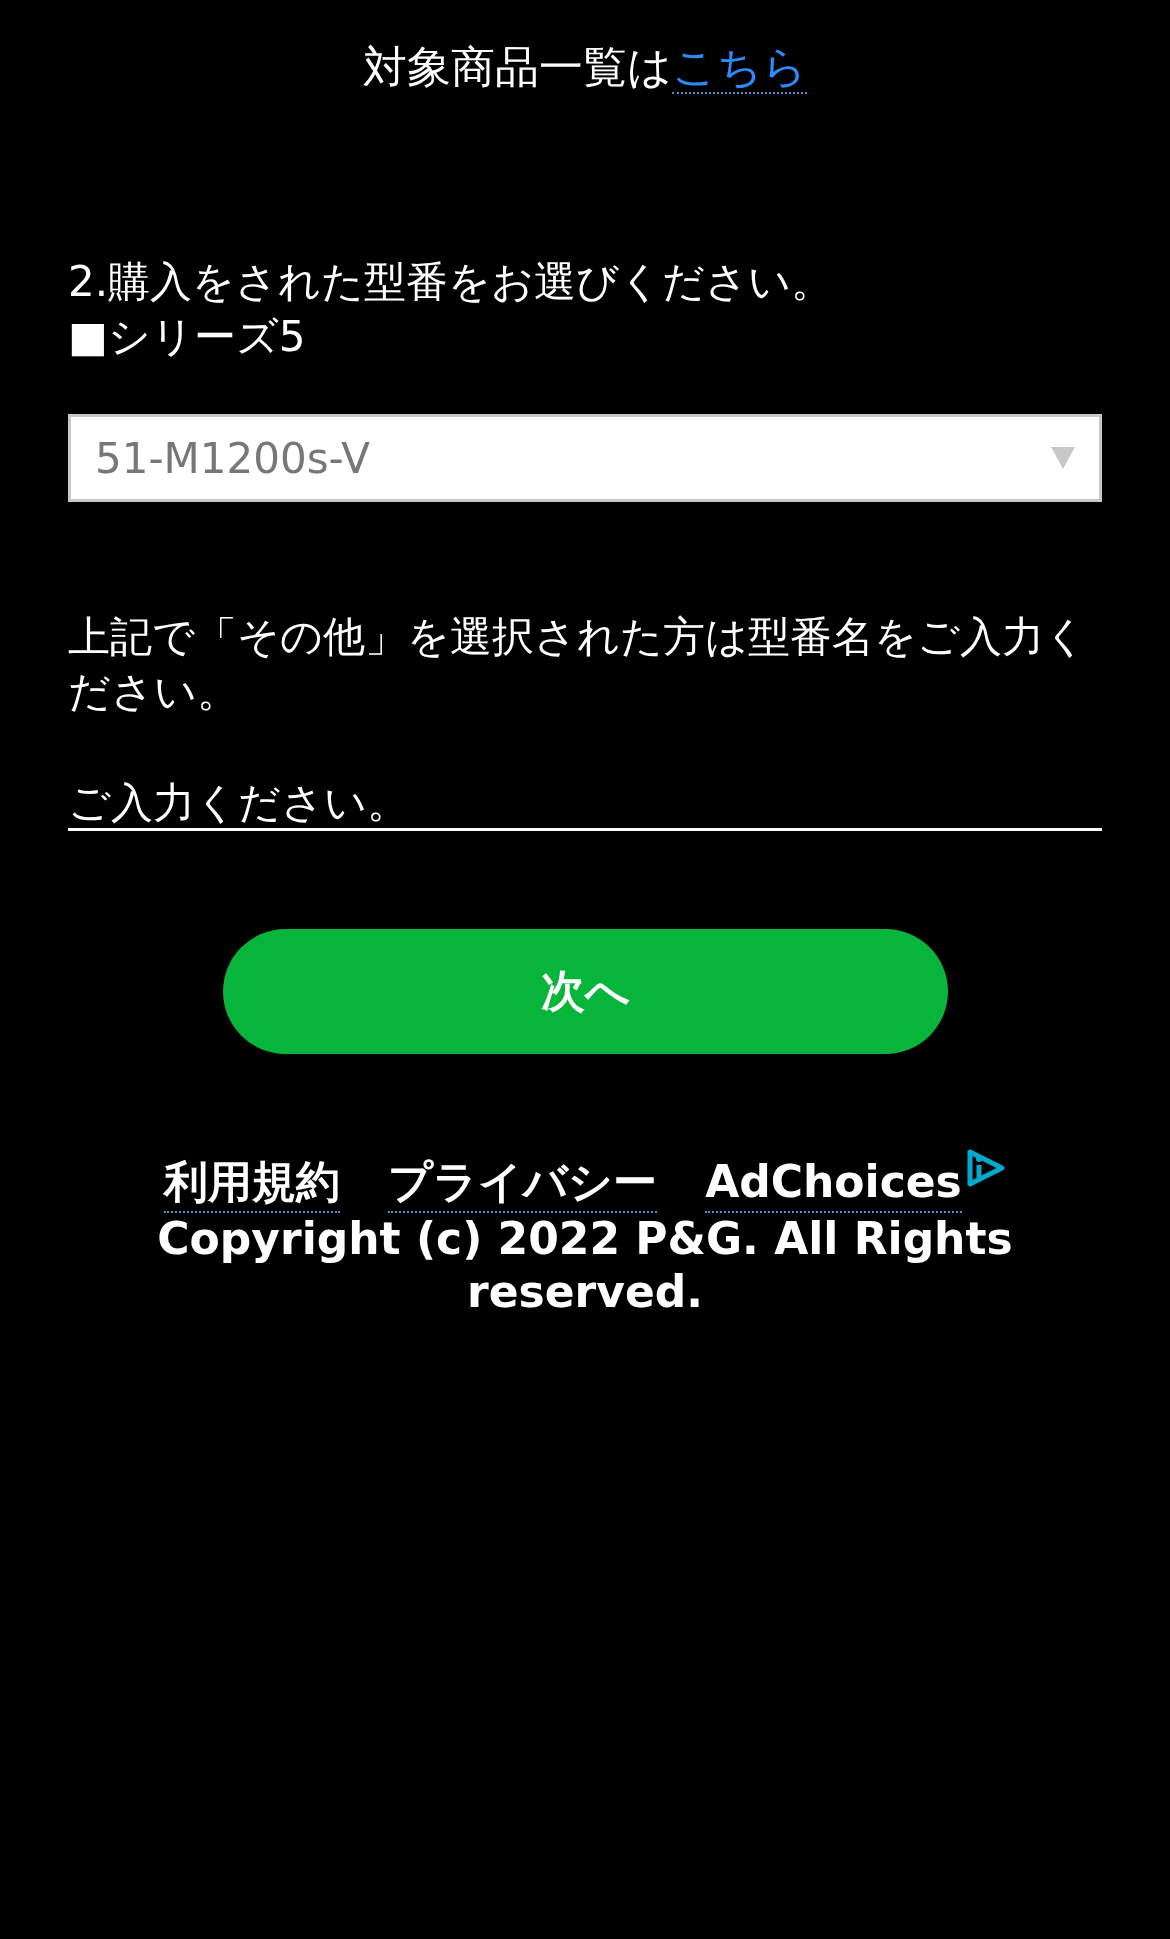 The width and height of the screenshot is (1170, 1939). I want to click on footer-link: 利用規約, so click(252, 1184).